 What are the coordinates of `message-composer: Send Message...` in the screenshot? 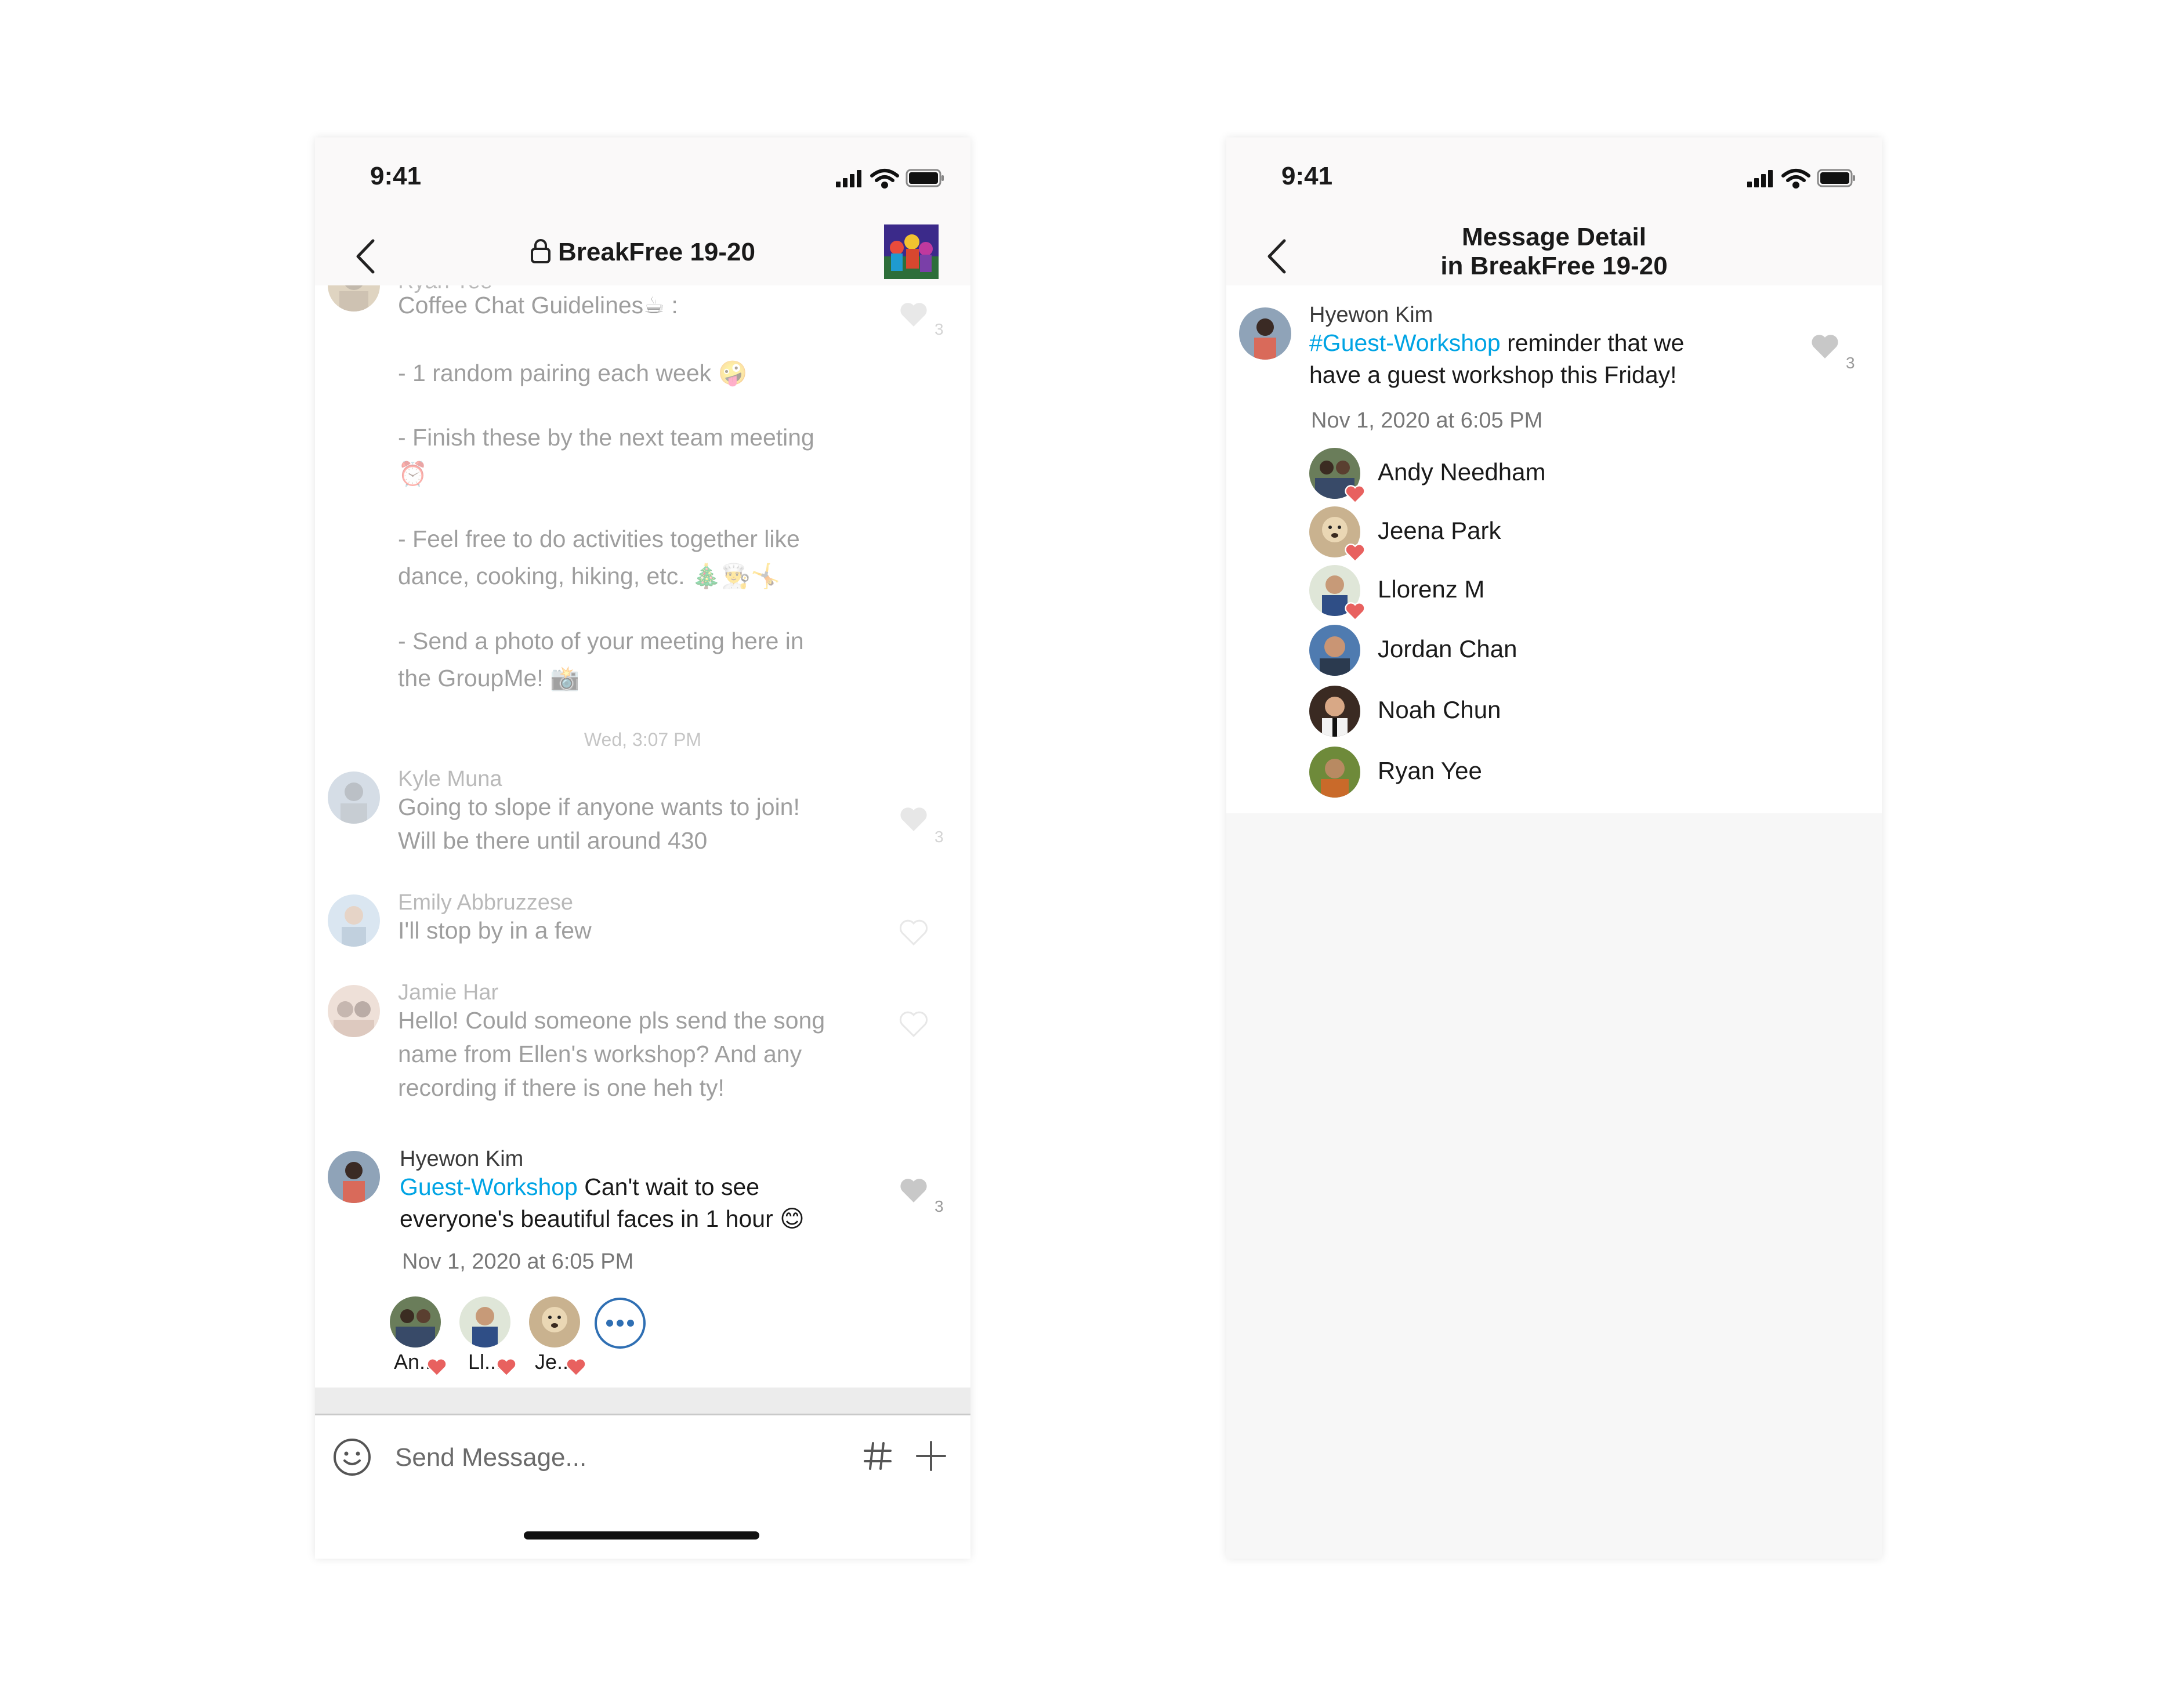 It's located at (642, 1487).